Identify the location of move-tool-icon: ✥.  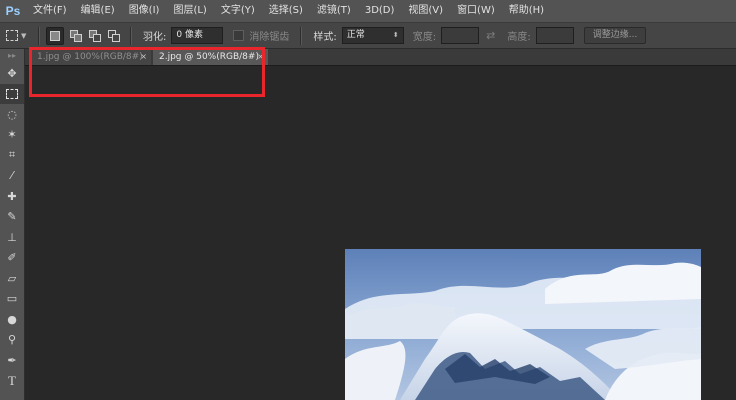
(12, 73).